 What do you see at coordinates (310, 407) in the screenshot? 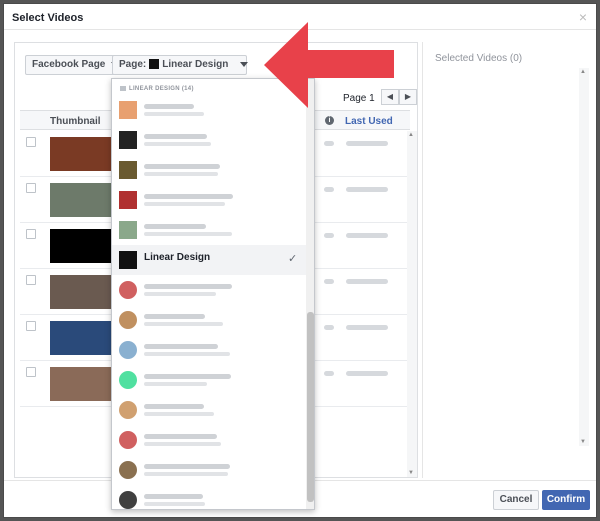
I see `dropdown-scrollbar-thumb` at bounding box center [310, 407].